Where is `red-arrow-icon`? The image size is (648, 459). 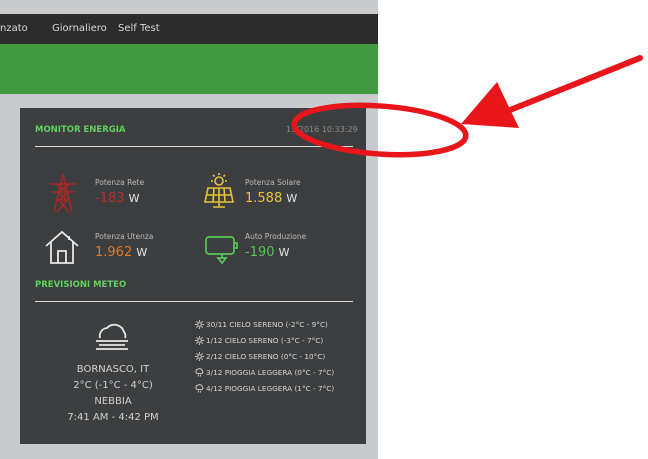
red-arrow-icon is located at coordinates (552, 91).